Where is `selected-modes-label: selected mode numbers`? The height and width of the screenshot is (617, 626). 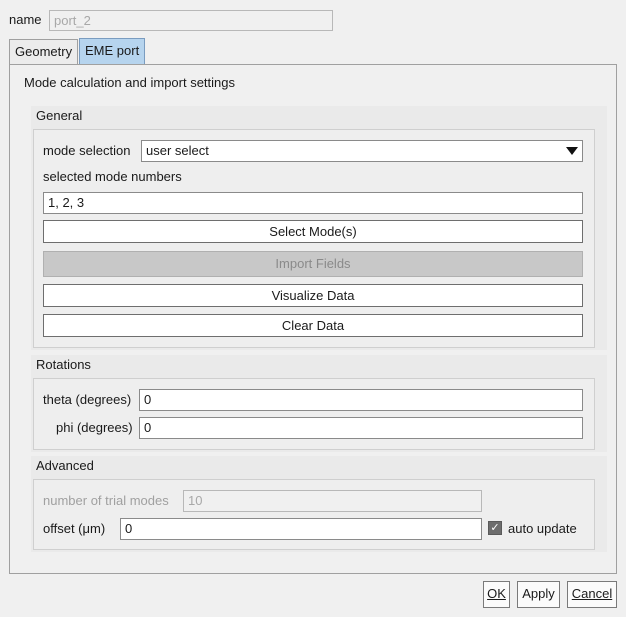
selected-modes-label: selected mode numbers is located at coordinates (112, 176).